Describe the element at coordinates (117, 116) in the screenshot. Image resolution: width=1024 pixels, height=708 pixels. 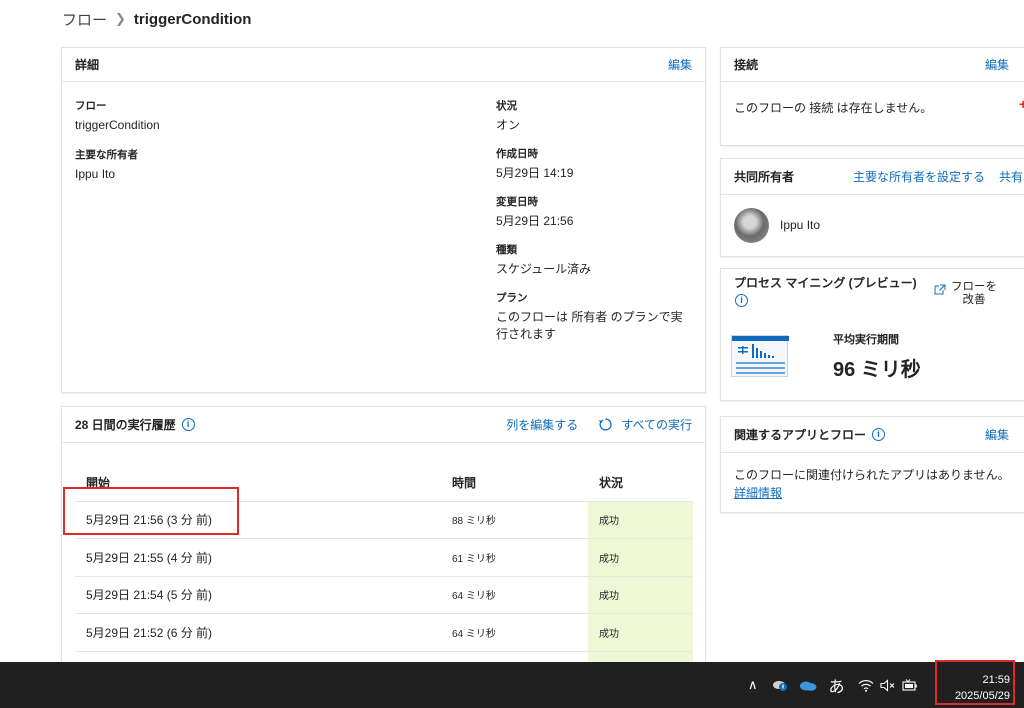
I see `flow-field: フロー triggerCondition` at that location.